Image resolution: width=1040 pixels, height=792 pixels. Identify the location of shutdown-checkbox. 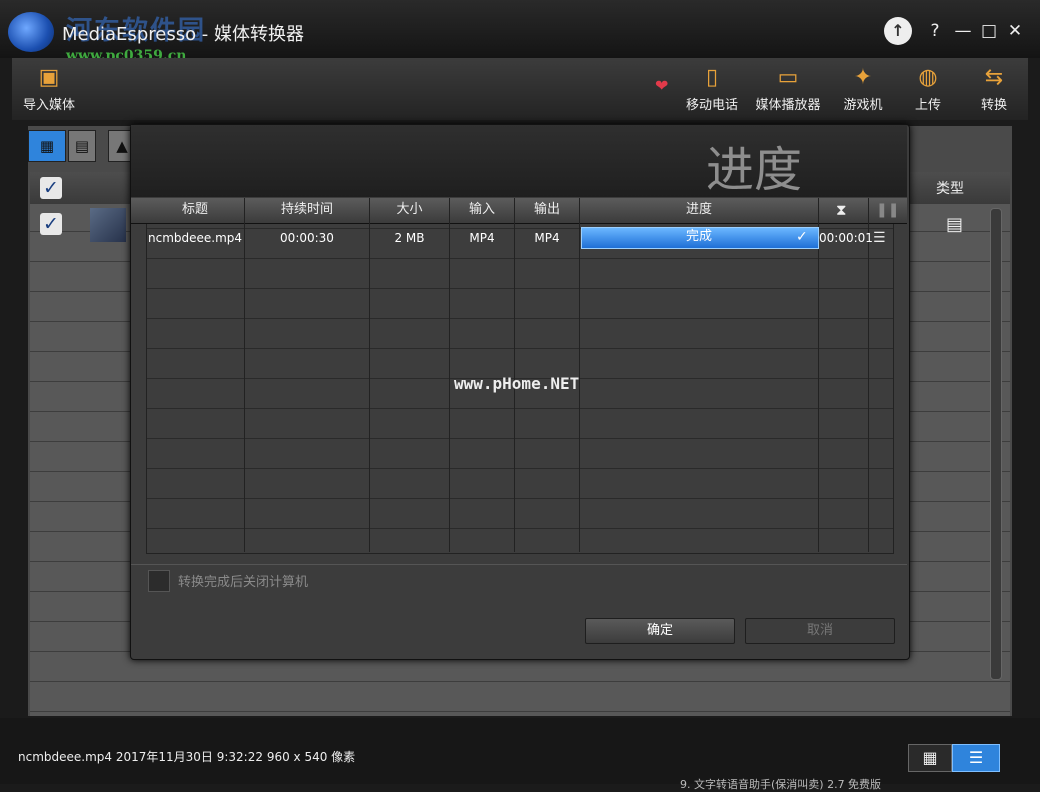
(159, 581).